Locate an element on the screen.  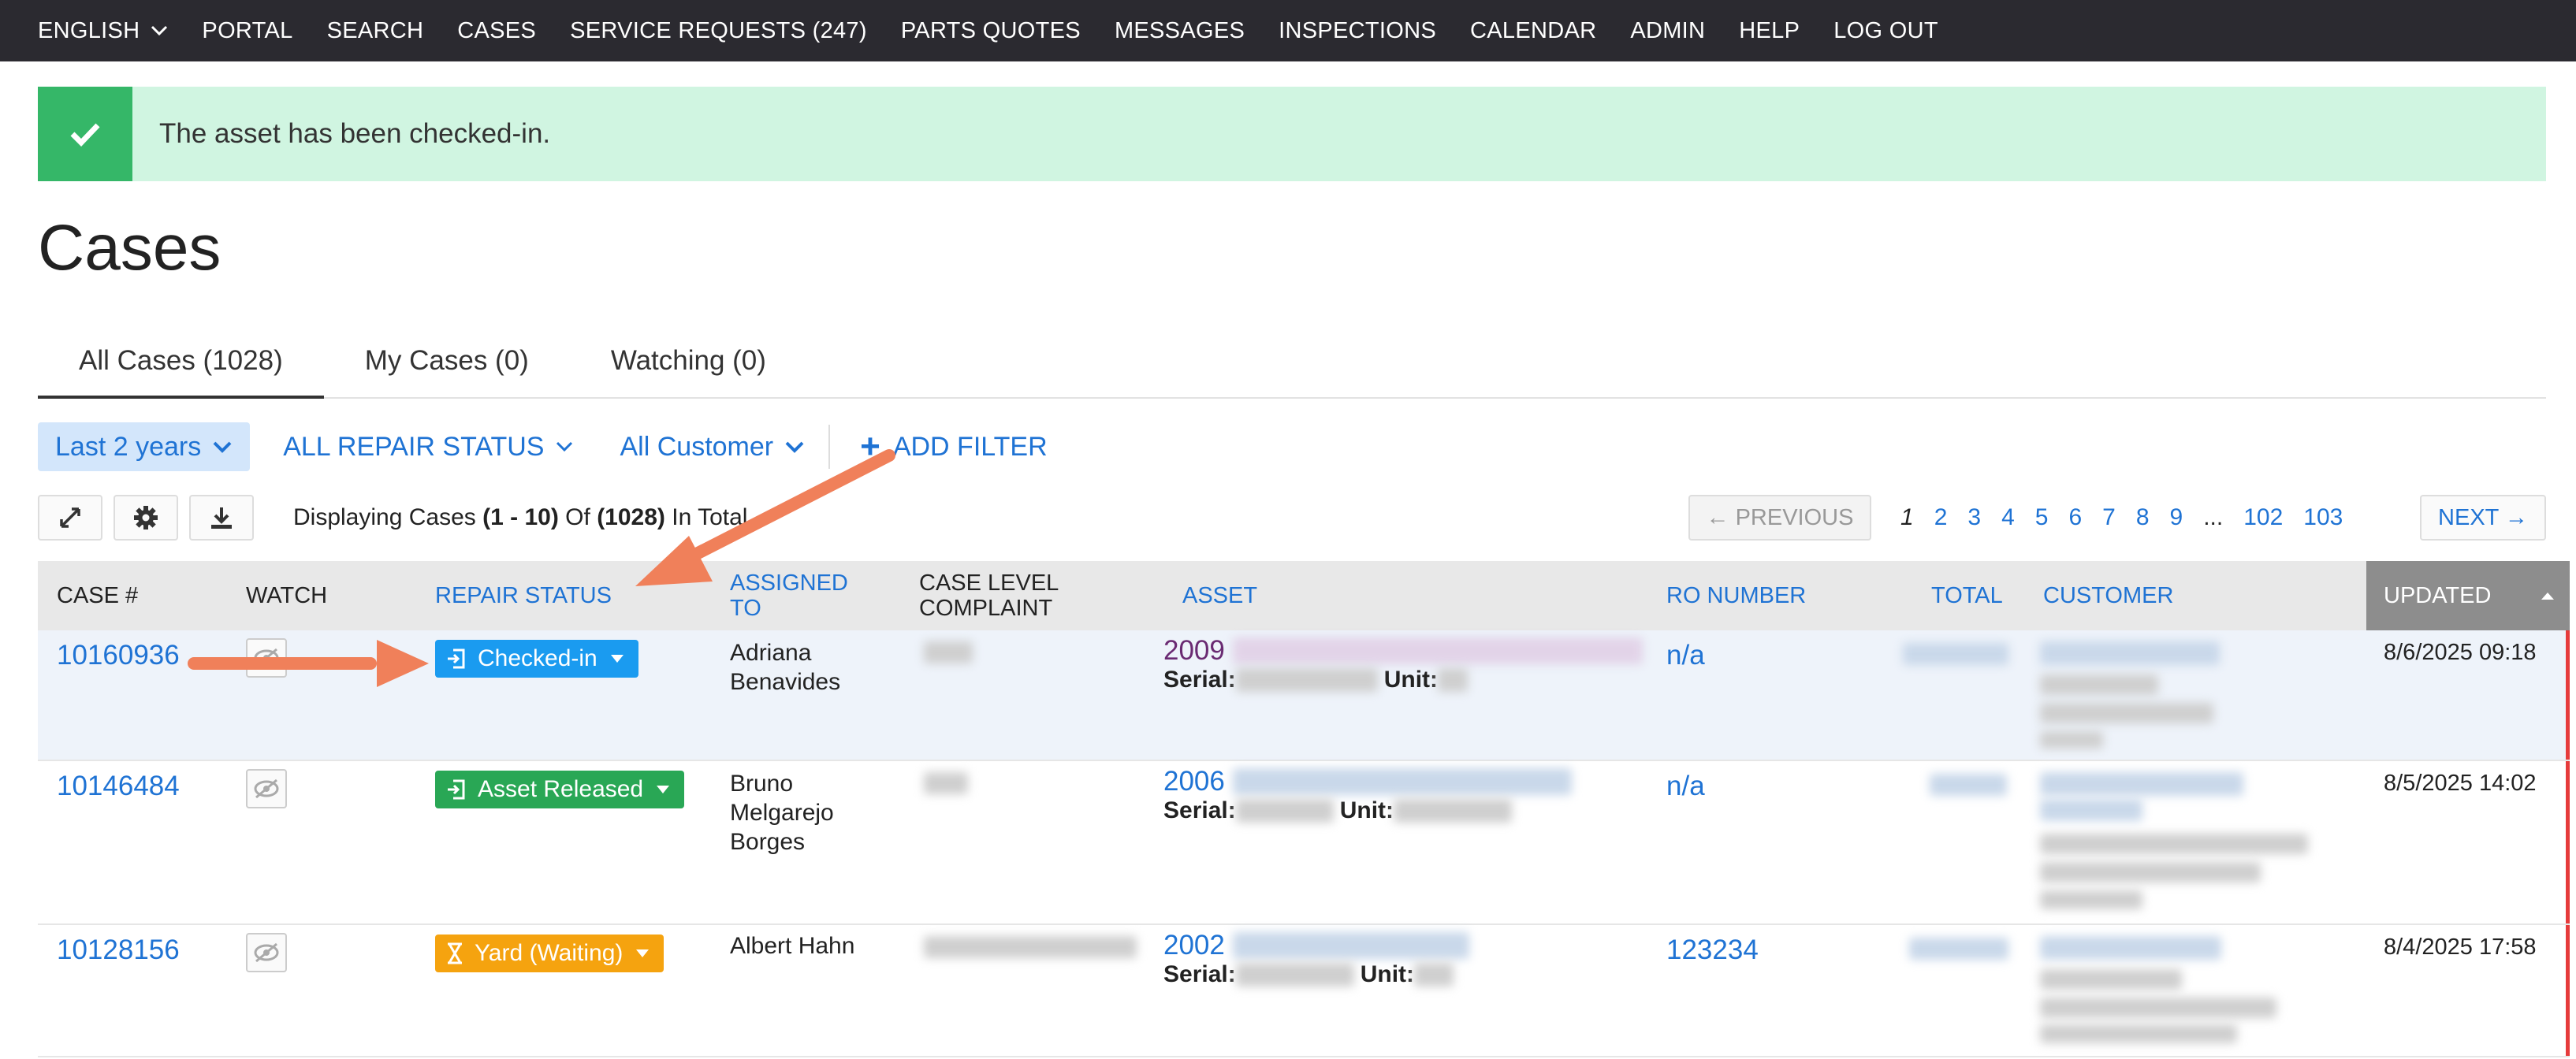
nav-log-out: LOG OUT is located at coordinates (1885, 31).